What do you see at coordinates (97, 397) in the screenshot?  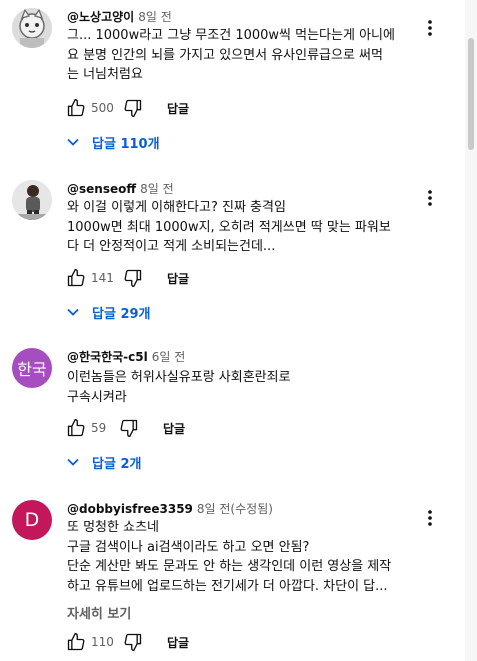 I see `comment-line: 구속시켜라` at bounding box center [97, 397].